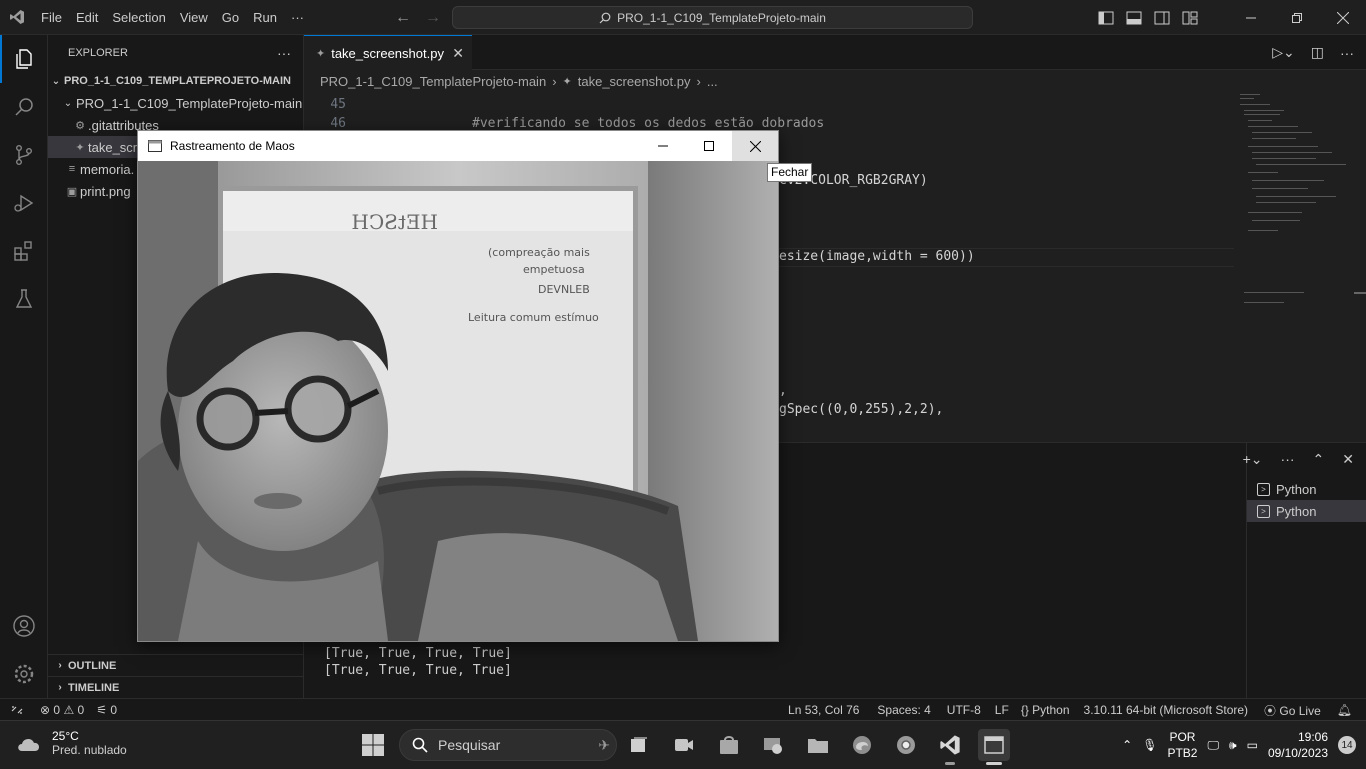 This screenshot has width=1366, height=769. Describe the element at coordinates (1347, 53) in the screenshot. I see `editor-more-icon: ···` at that location.